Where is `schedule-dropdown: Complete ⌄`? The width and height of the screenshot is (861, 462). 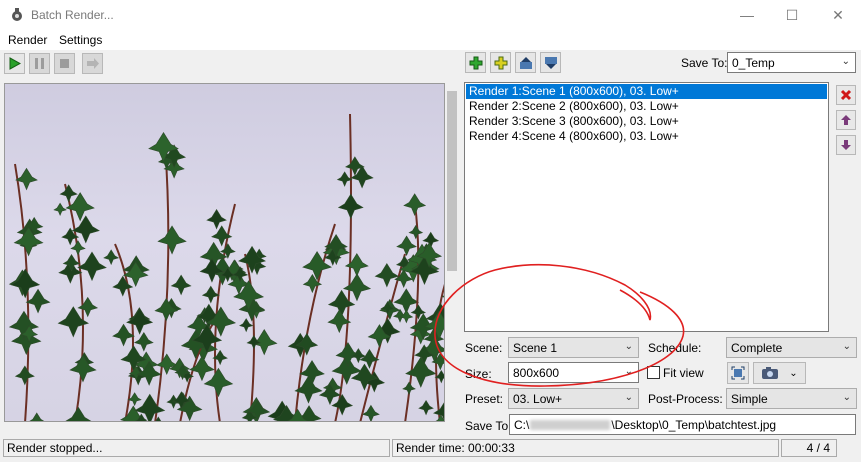 schedule-dropdown: Complete ⌄ is located at coordinates (791, 347).